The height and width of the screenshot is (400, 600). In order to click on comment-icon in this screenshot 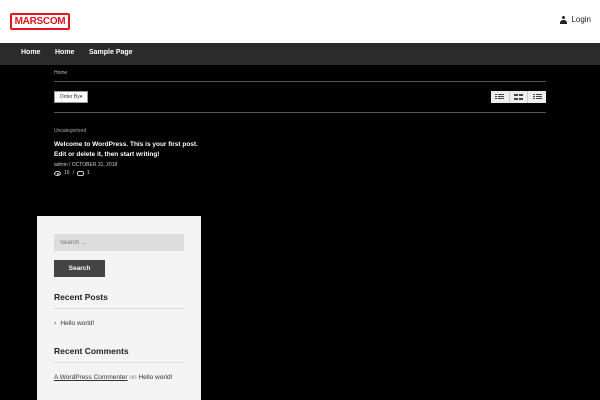, I will do `click(80, 173)`.